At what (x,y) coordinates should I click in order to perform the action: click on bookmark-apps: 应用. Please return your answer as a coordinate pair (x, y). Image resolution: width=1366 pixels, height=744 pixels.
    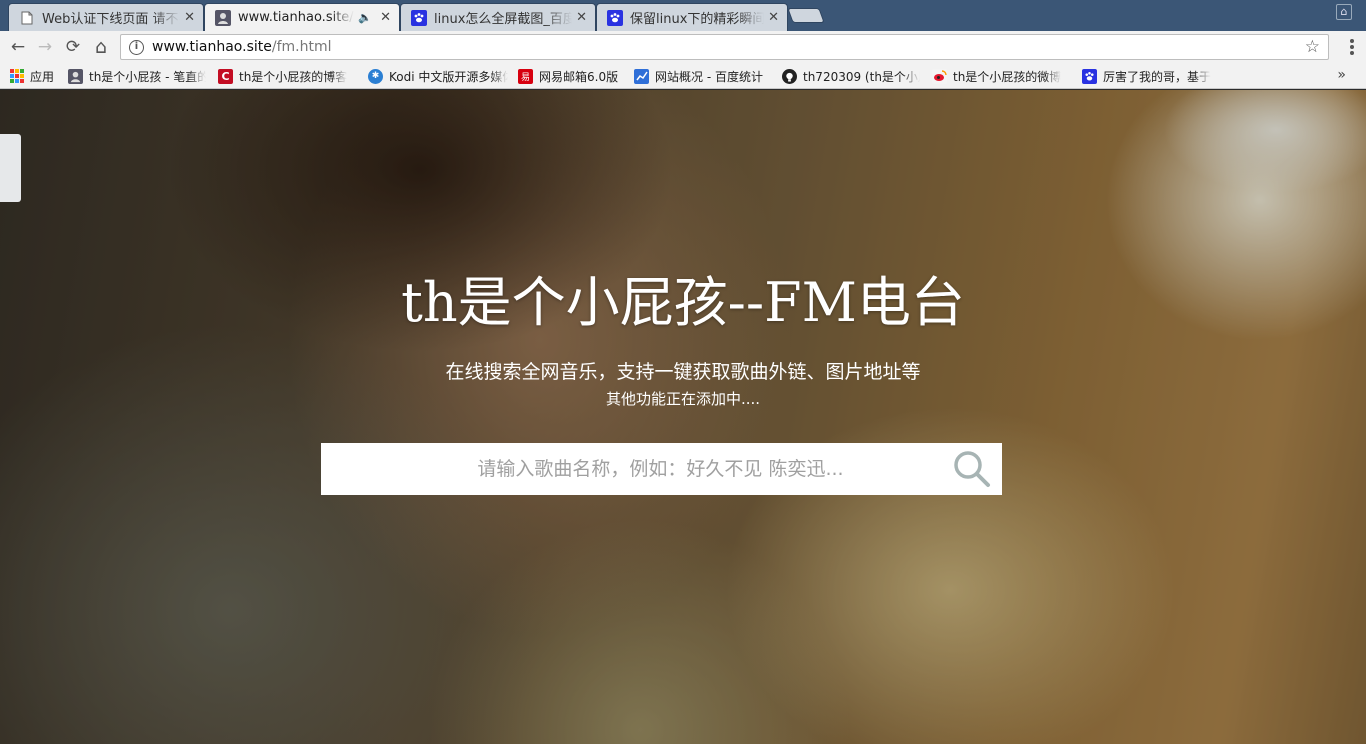
    Looking at the image, I should click on (36, 76).